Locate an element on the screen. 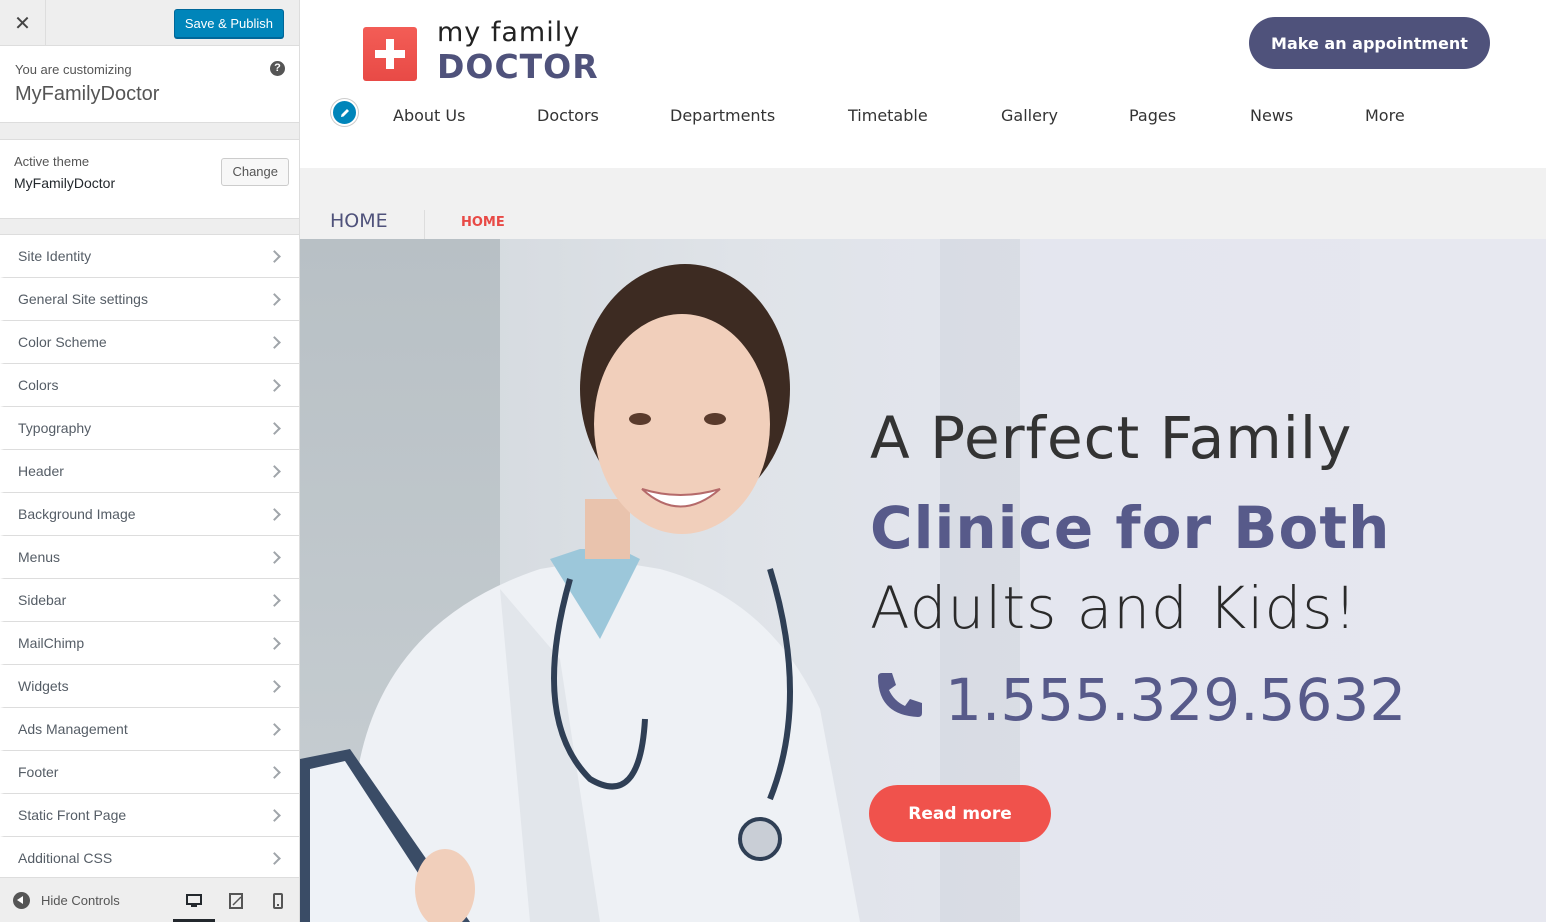  mobile-icon is located at coordinates (278, 900).